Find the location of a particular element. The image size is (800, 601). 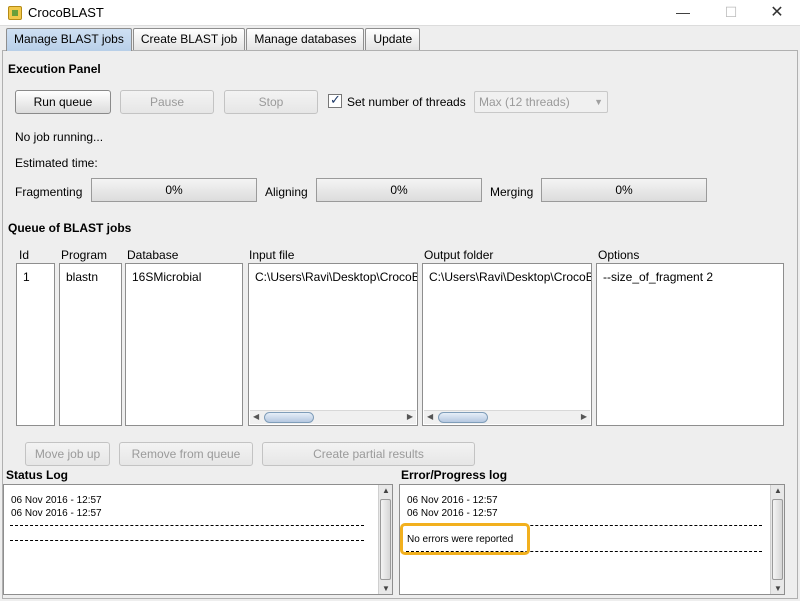

merging-label: Merging is located at coordinates (512, 192).